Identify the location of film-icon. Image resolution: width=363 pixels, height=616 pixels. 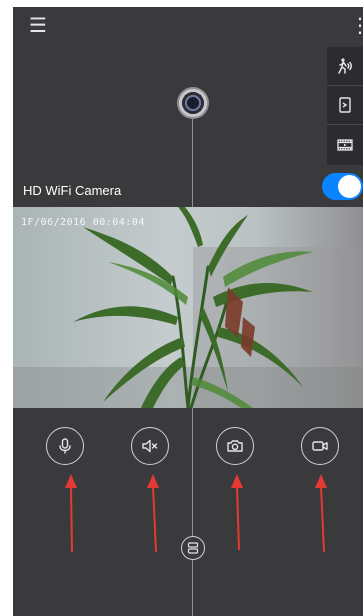
(345, 144).